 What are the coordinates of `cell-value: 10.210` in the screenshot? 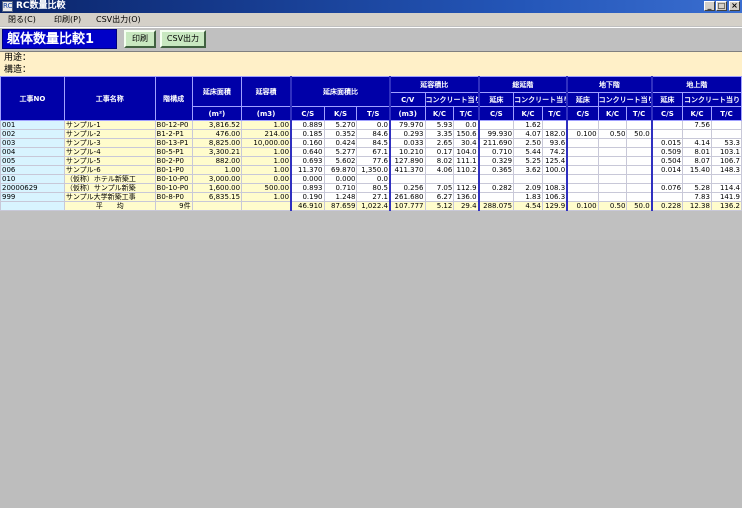 It's located at (407, 152).